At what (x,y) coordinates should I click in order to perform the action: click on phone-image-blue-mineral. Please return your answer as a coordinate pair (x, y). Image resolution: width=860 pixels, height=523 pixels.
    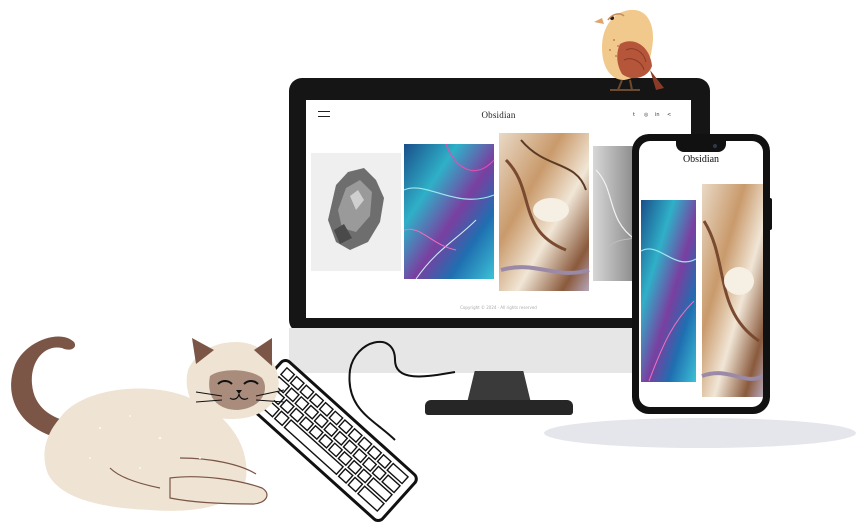
    Looking at the image, I should click on (668, 291).